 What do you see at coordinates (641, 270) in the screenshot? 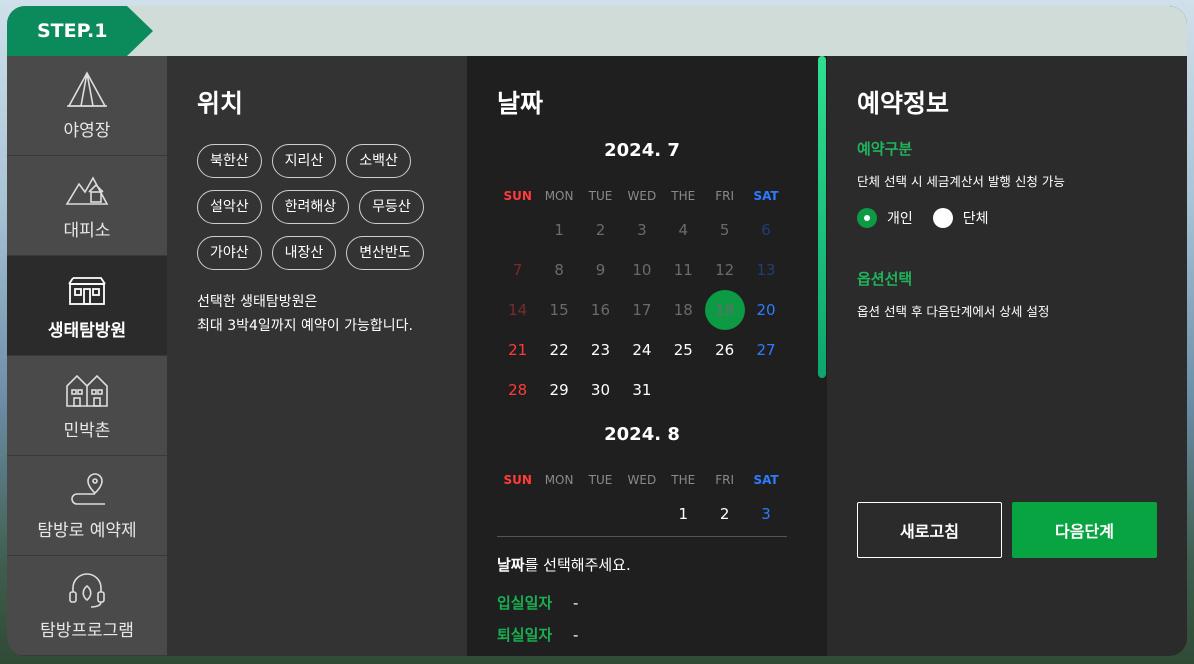
I see `calendar-day: 10` at bounding box center [641, 270].